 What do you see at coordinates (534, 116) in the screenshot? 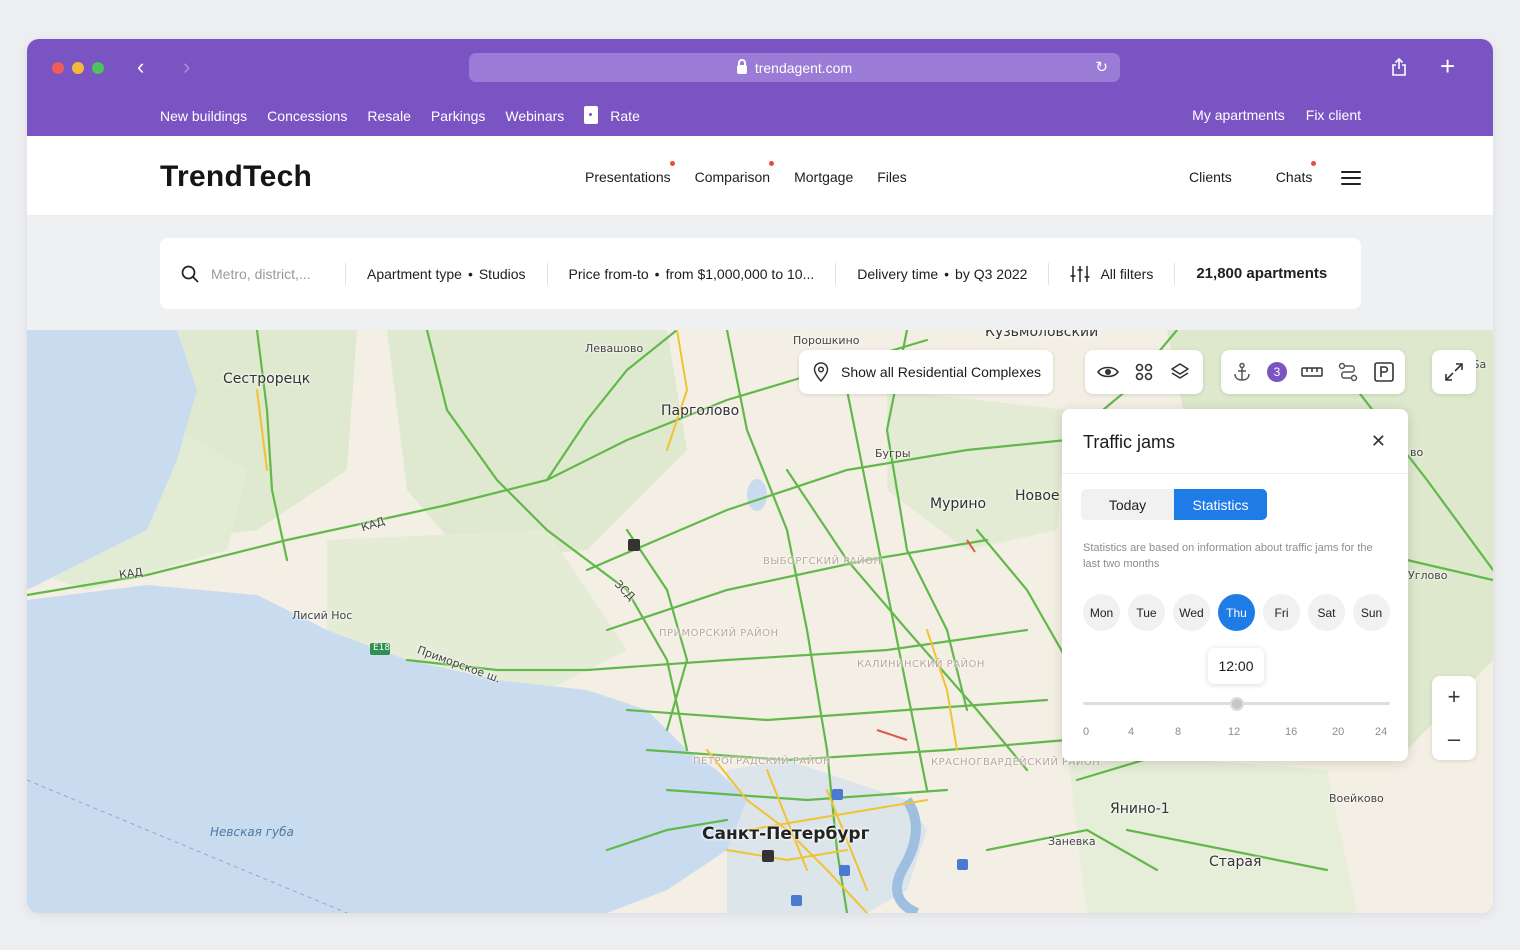
I see `nav-webinars: Webinars` at bounding box center [534, 116].